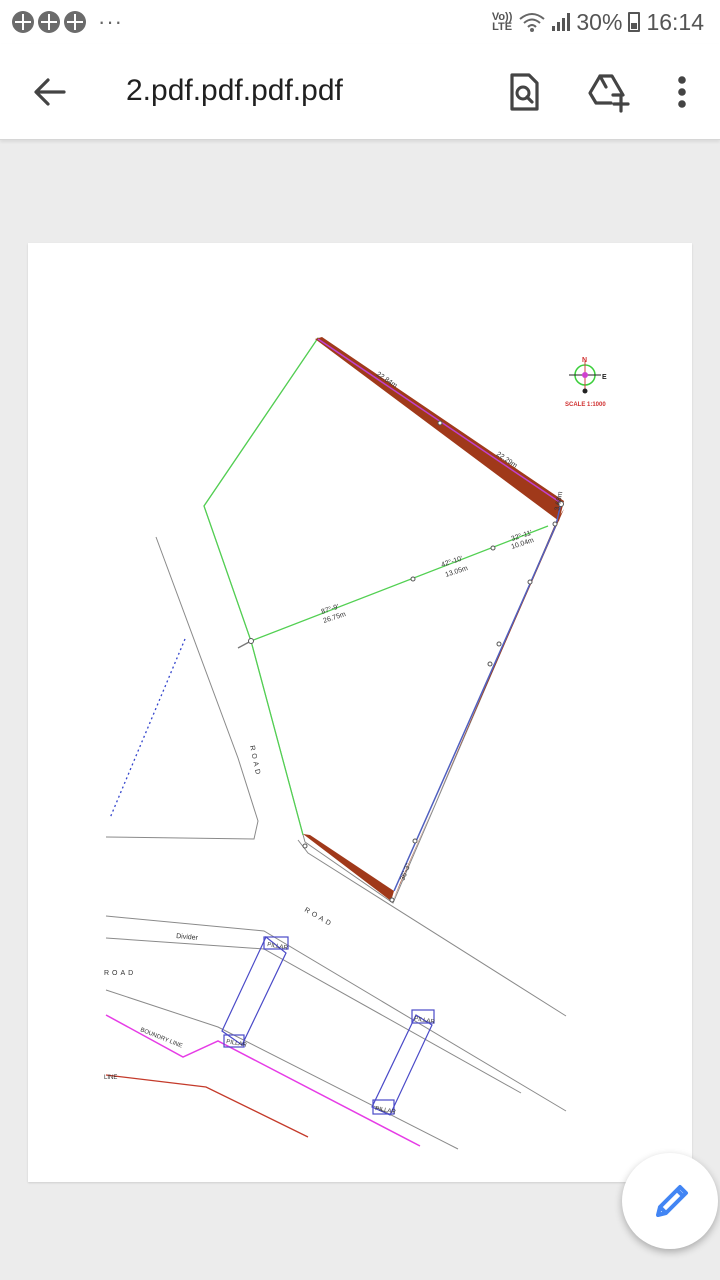  I want to click on svg-text: N, so click(584, 360).